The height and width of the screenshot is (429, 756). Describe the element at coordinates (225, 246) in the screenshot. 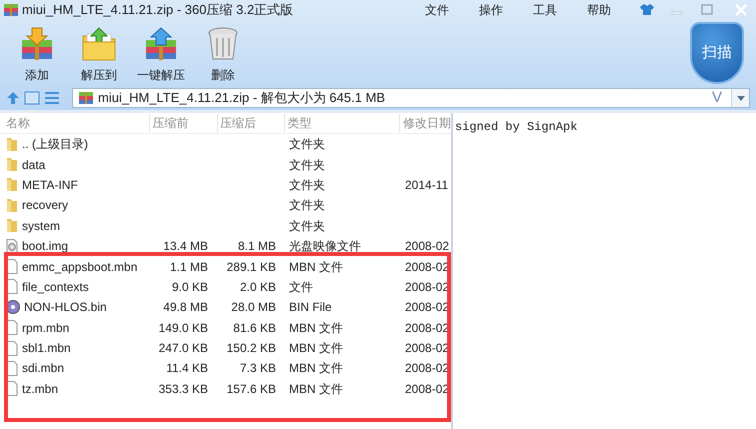

I see `file-row: boot.img 13.4 MB 8.1 MB 光盘映像文件 2008-02` at that location.